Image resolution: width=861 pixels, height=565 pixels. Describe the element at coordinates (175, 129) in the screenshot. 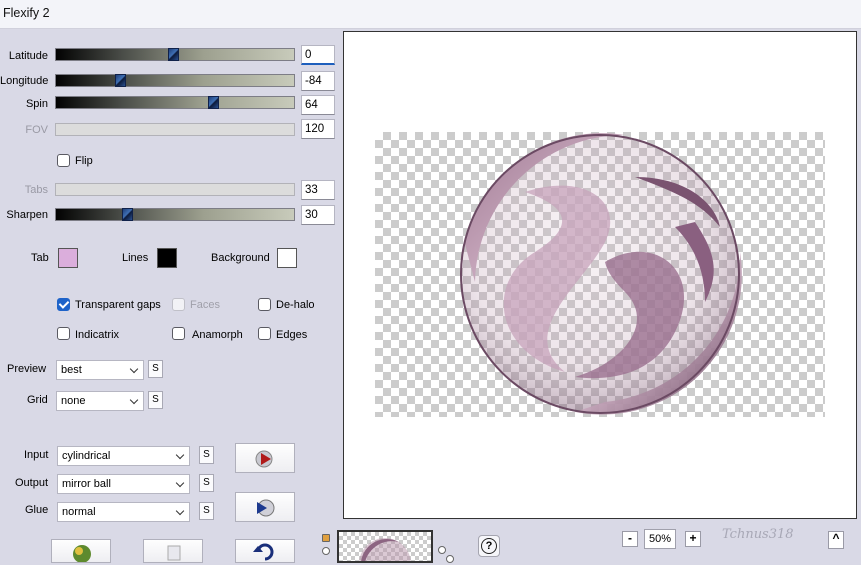

I see `fov-slider` at that location.